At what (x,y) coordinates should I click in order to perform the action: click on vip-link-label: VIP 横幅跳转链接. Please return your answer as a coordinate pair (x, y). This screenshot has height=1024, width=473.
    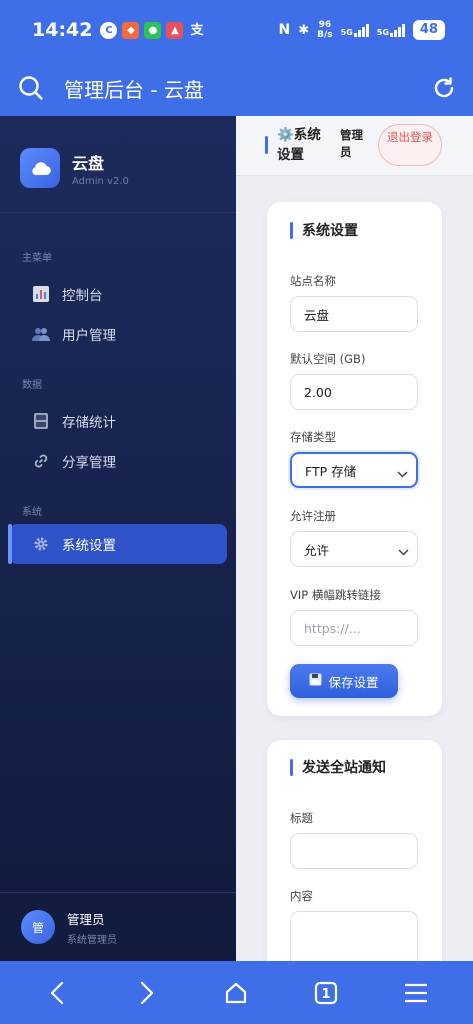
    Looking at the image, I should click on (335, 595).